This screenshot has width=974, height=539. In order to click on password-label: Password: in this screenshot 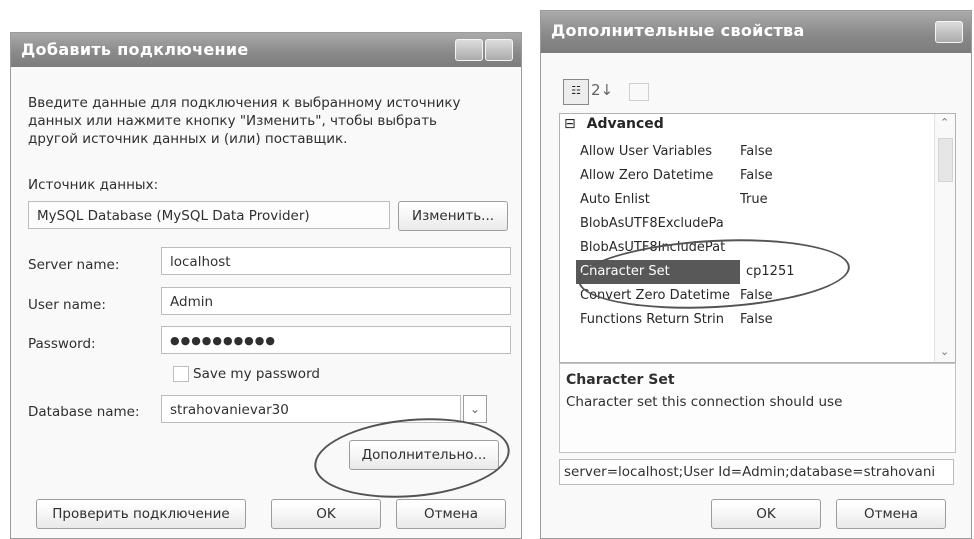, I will do `click(62, 344)`.